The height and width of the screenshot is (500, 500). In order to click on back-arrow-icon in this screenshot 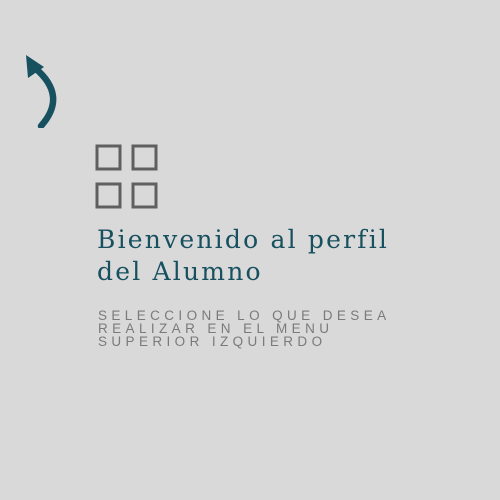, I will do `click(42, 90)`.